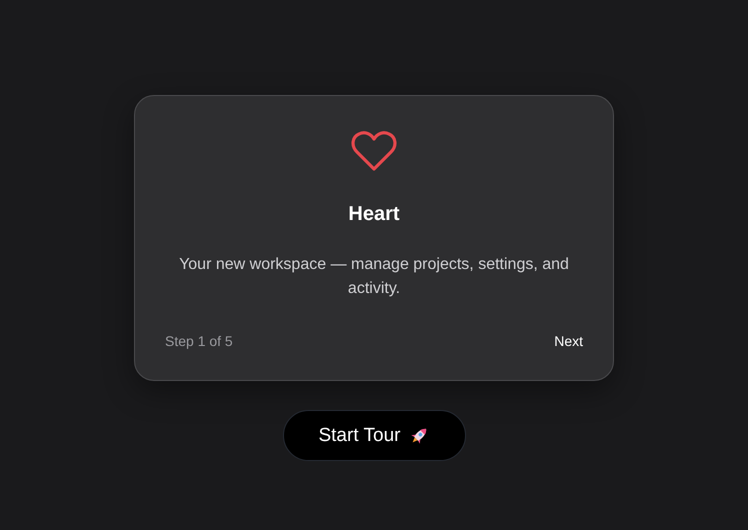 This screenshot has width=748, height=530. Describe the element at coordinates (374, 214) in the screenshot. I see `card-title: Heart` at that location.